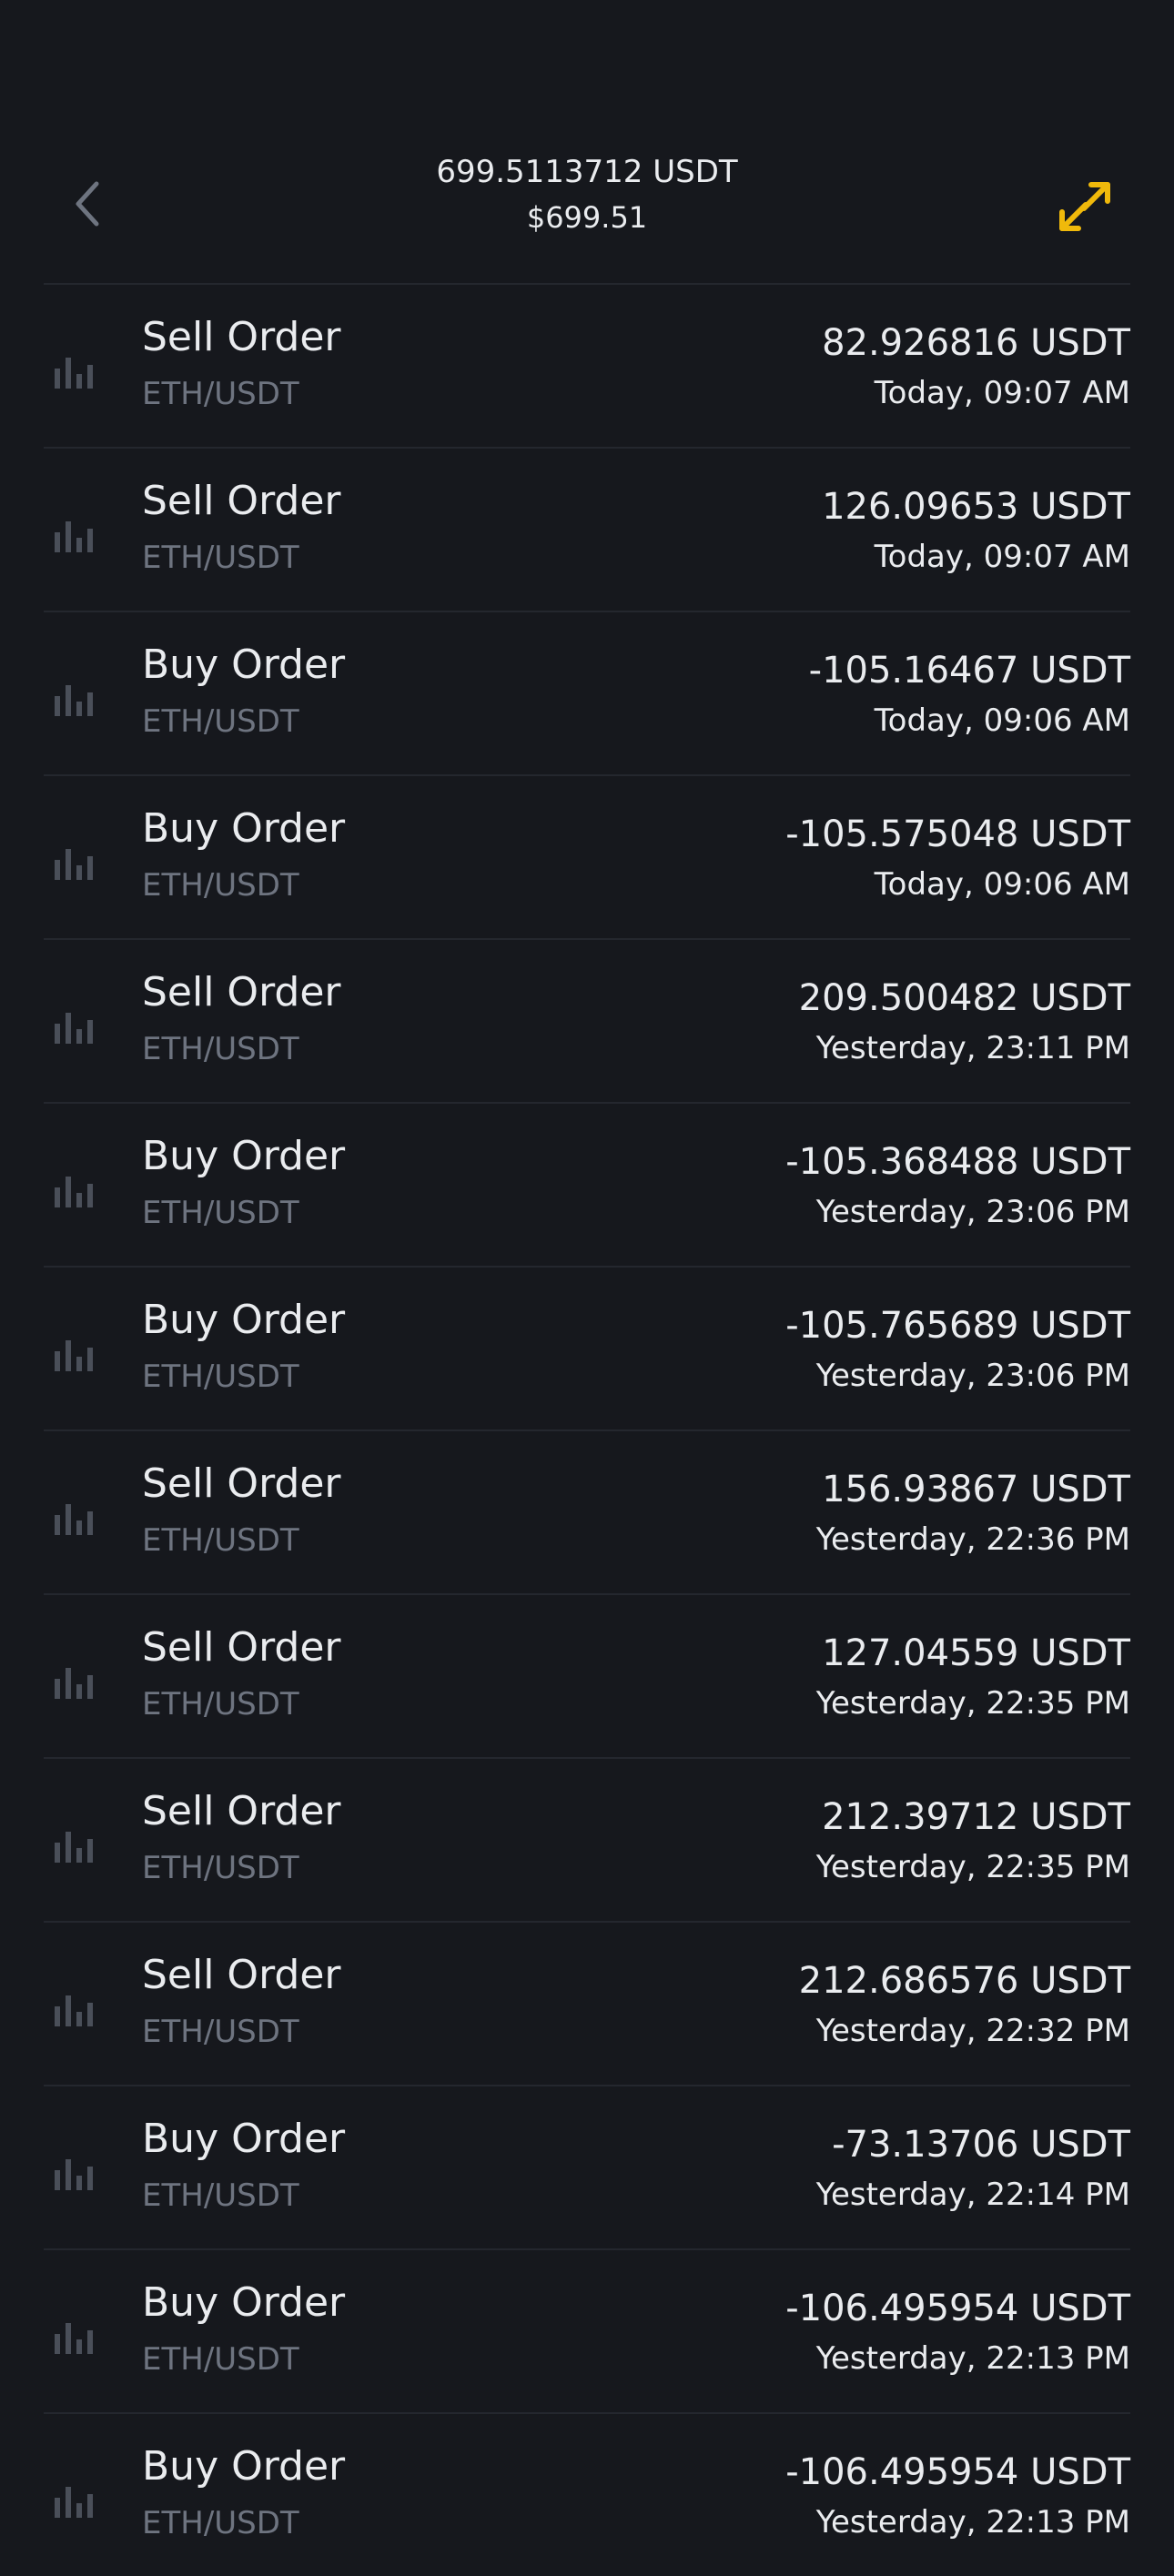 The width and height of the screenshot is (1174, 2576). I want to click on order-time: Yesterday, 22:14 PM, so click(973, 2195).